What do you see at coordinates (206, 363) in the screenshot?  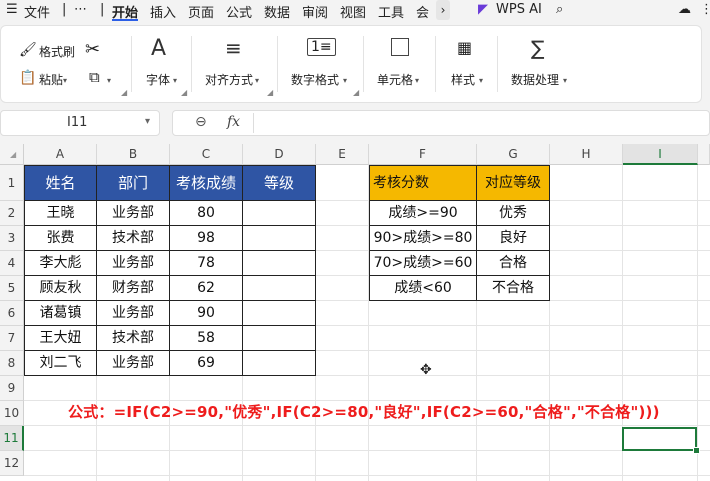 I see `table-cell: 69` at bounding box center [206, 363].